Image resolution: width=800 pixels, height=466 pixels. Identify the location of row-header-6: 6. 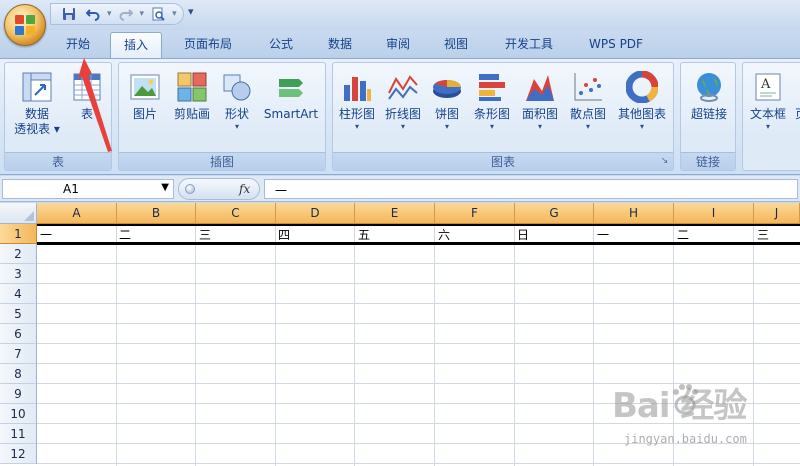
(18, 334).